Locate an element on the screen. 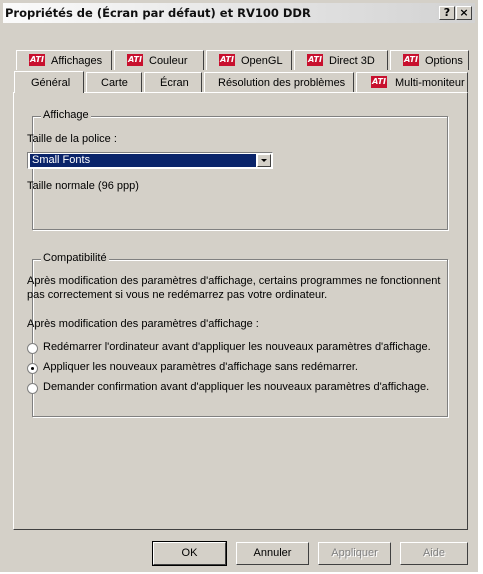 Image resolution: width=483 pixels, height=574 pixels. tab-label: Direct 3D is located at coordinates (352, 61).